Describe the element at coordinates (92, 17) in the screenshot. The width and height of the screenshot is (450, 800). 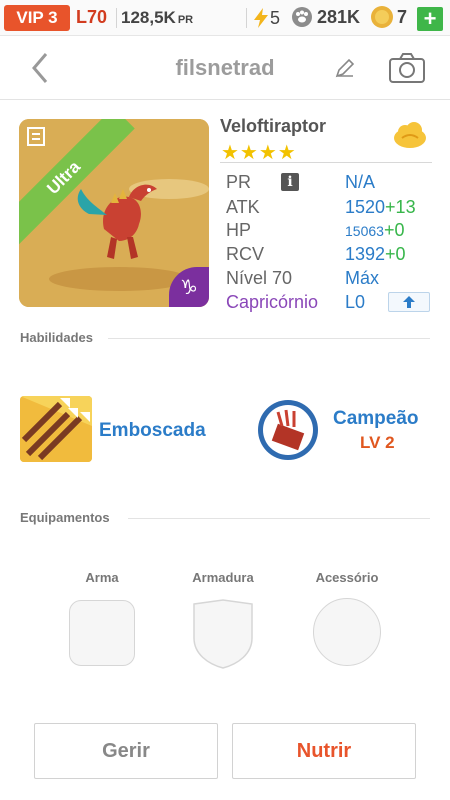
I see `player-level: L70` at that location.